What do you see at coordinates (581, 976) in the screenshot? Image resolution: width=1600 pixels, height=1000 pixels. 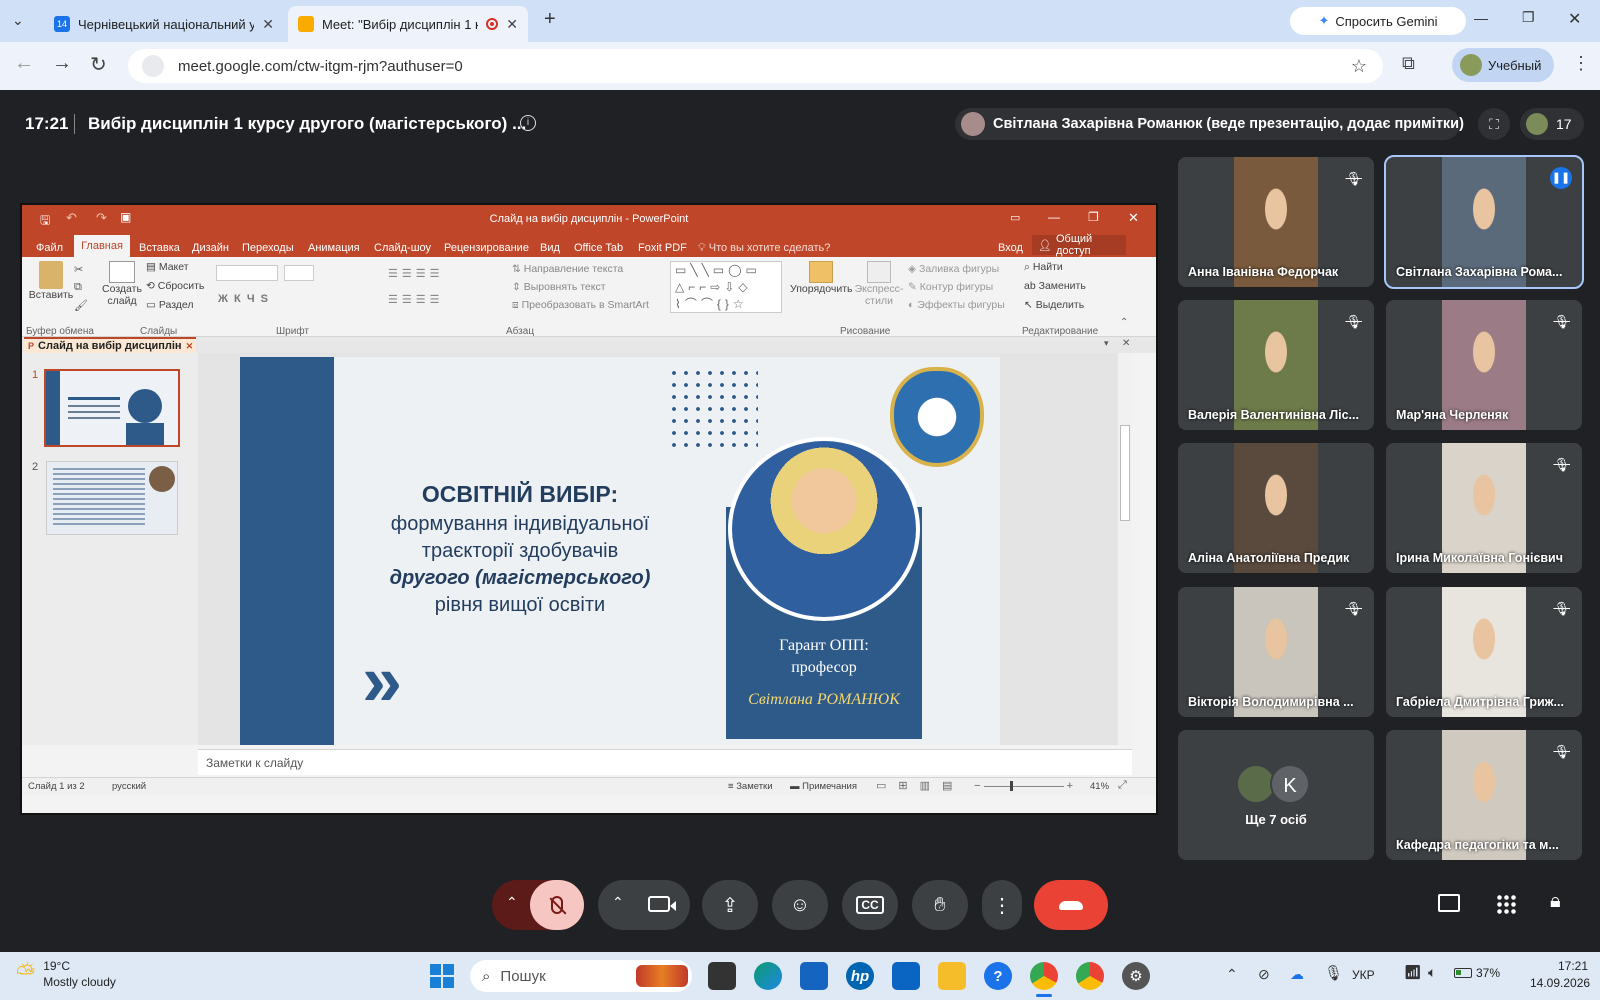 I see `taskbar-search: ⌕ Пошук` at bounding box center [581, 976].